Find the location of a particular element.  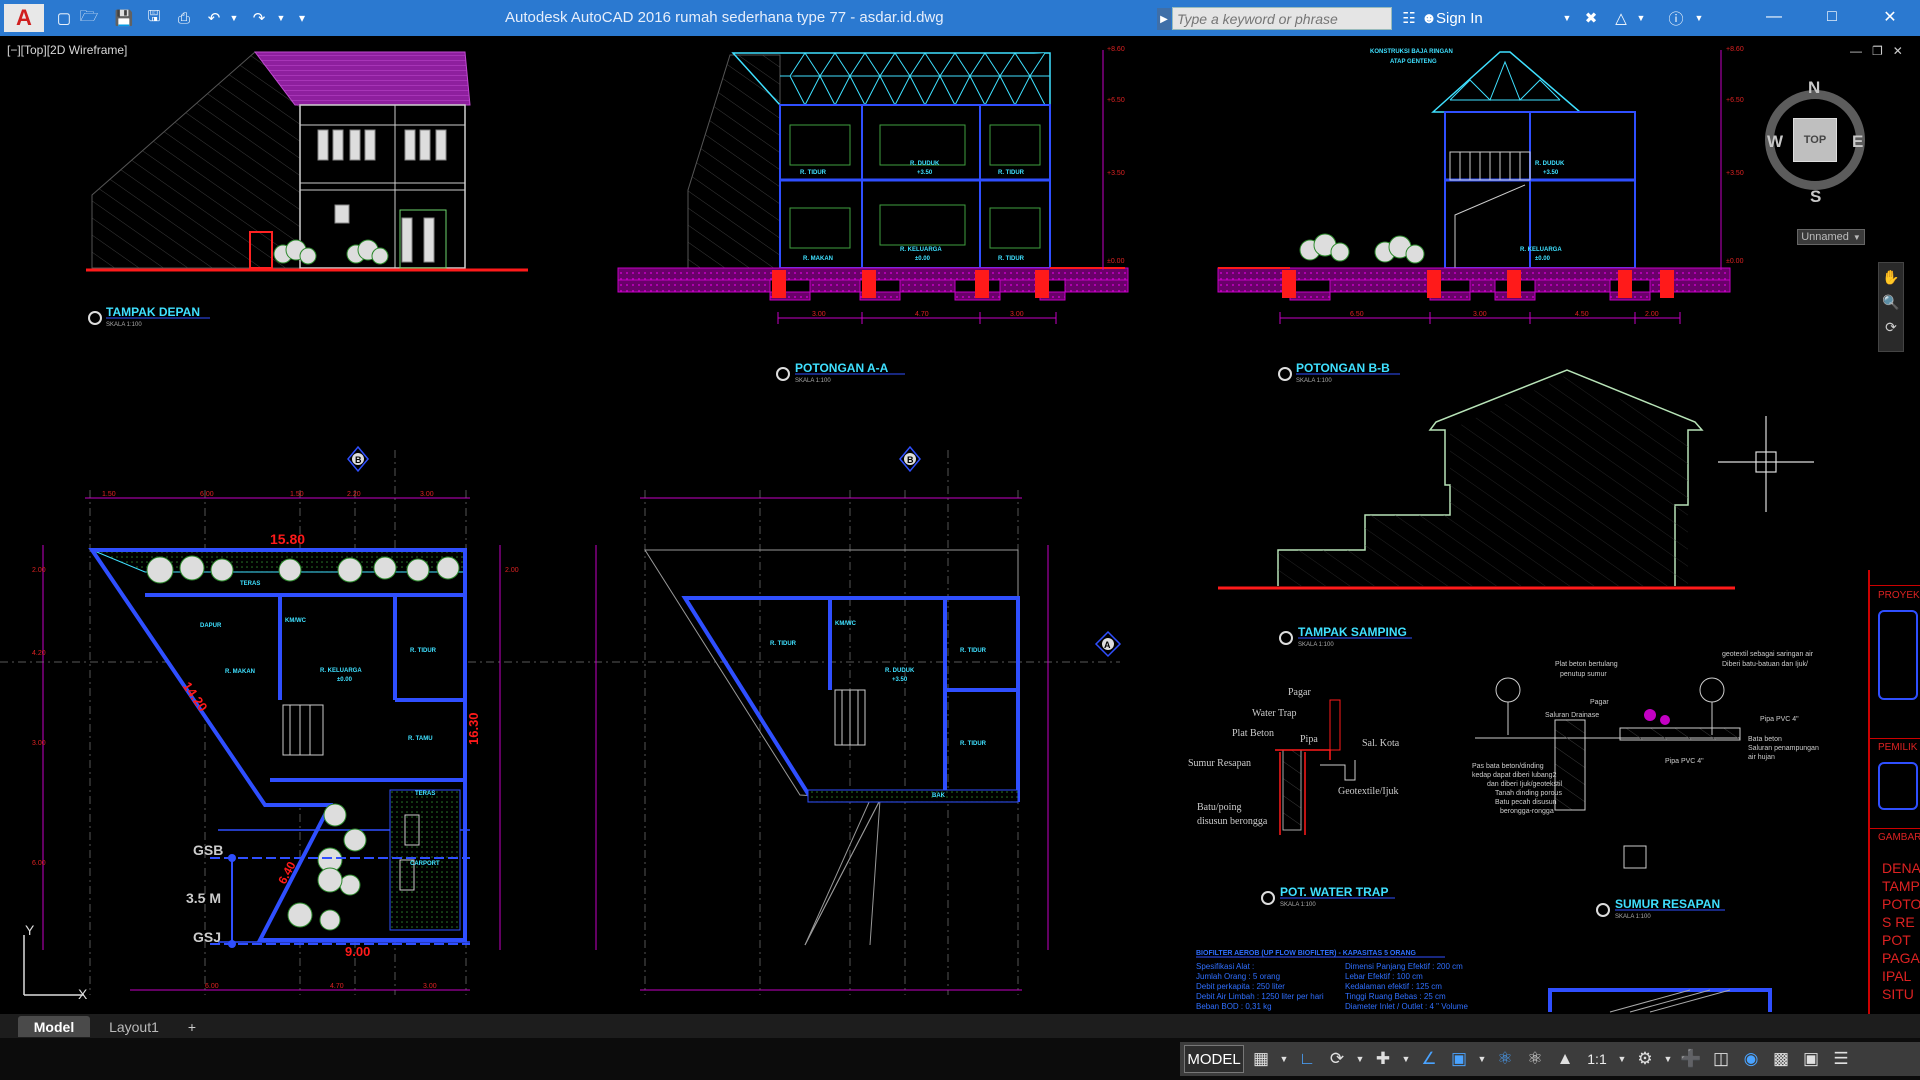

bb-room-2: R. KELUARGA is located at coordinates (1541, 250).